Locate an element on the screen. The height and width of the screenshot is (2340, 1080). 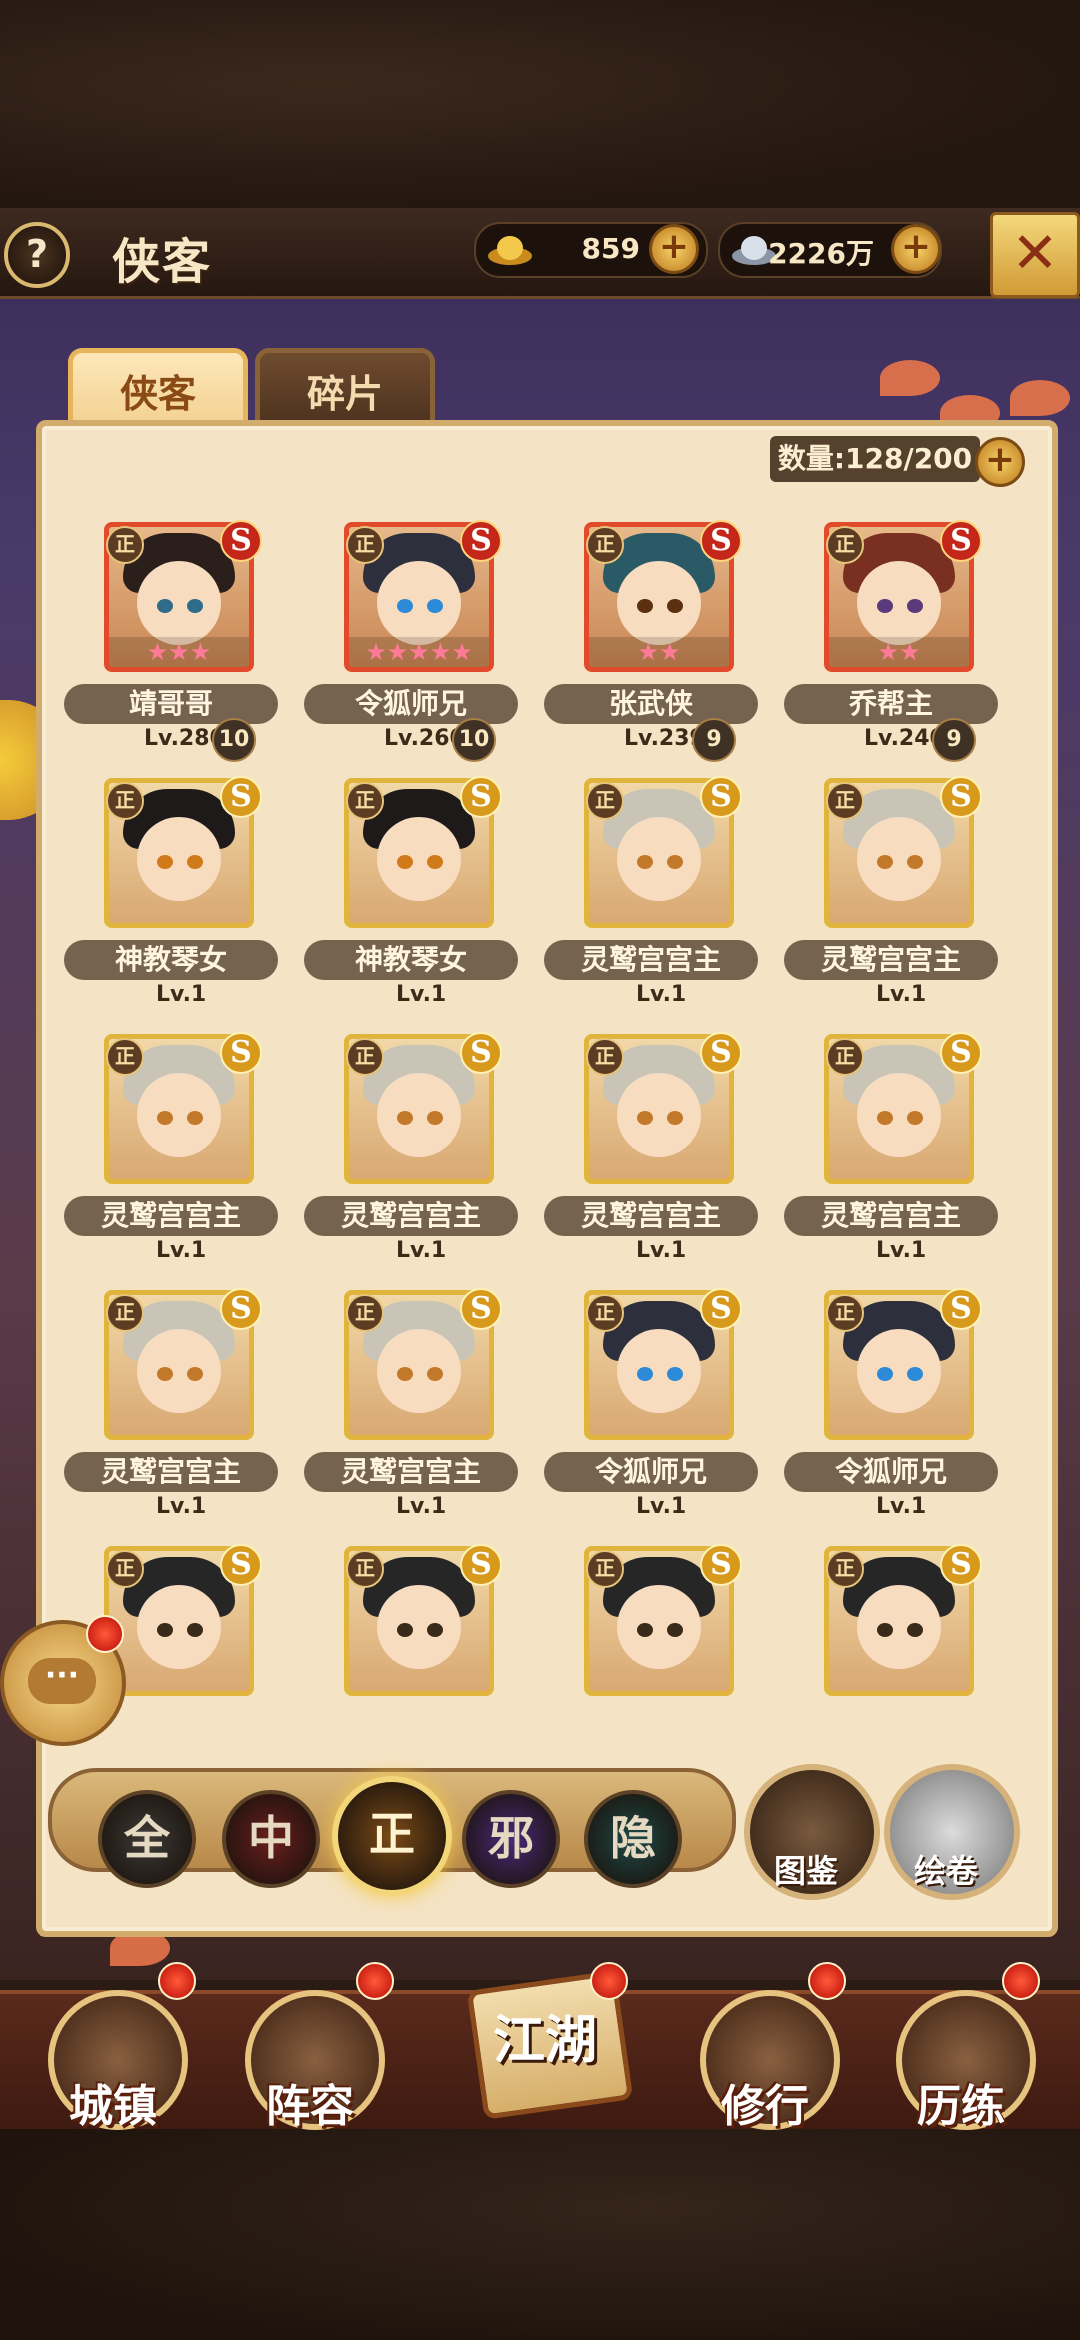
hero-card: ★★★★★ 正 S 令狐师兄 Lv.260 10 is located at coordinates (410, 645).